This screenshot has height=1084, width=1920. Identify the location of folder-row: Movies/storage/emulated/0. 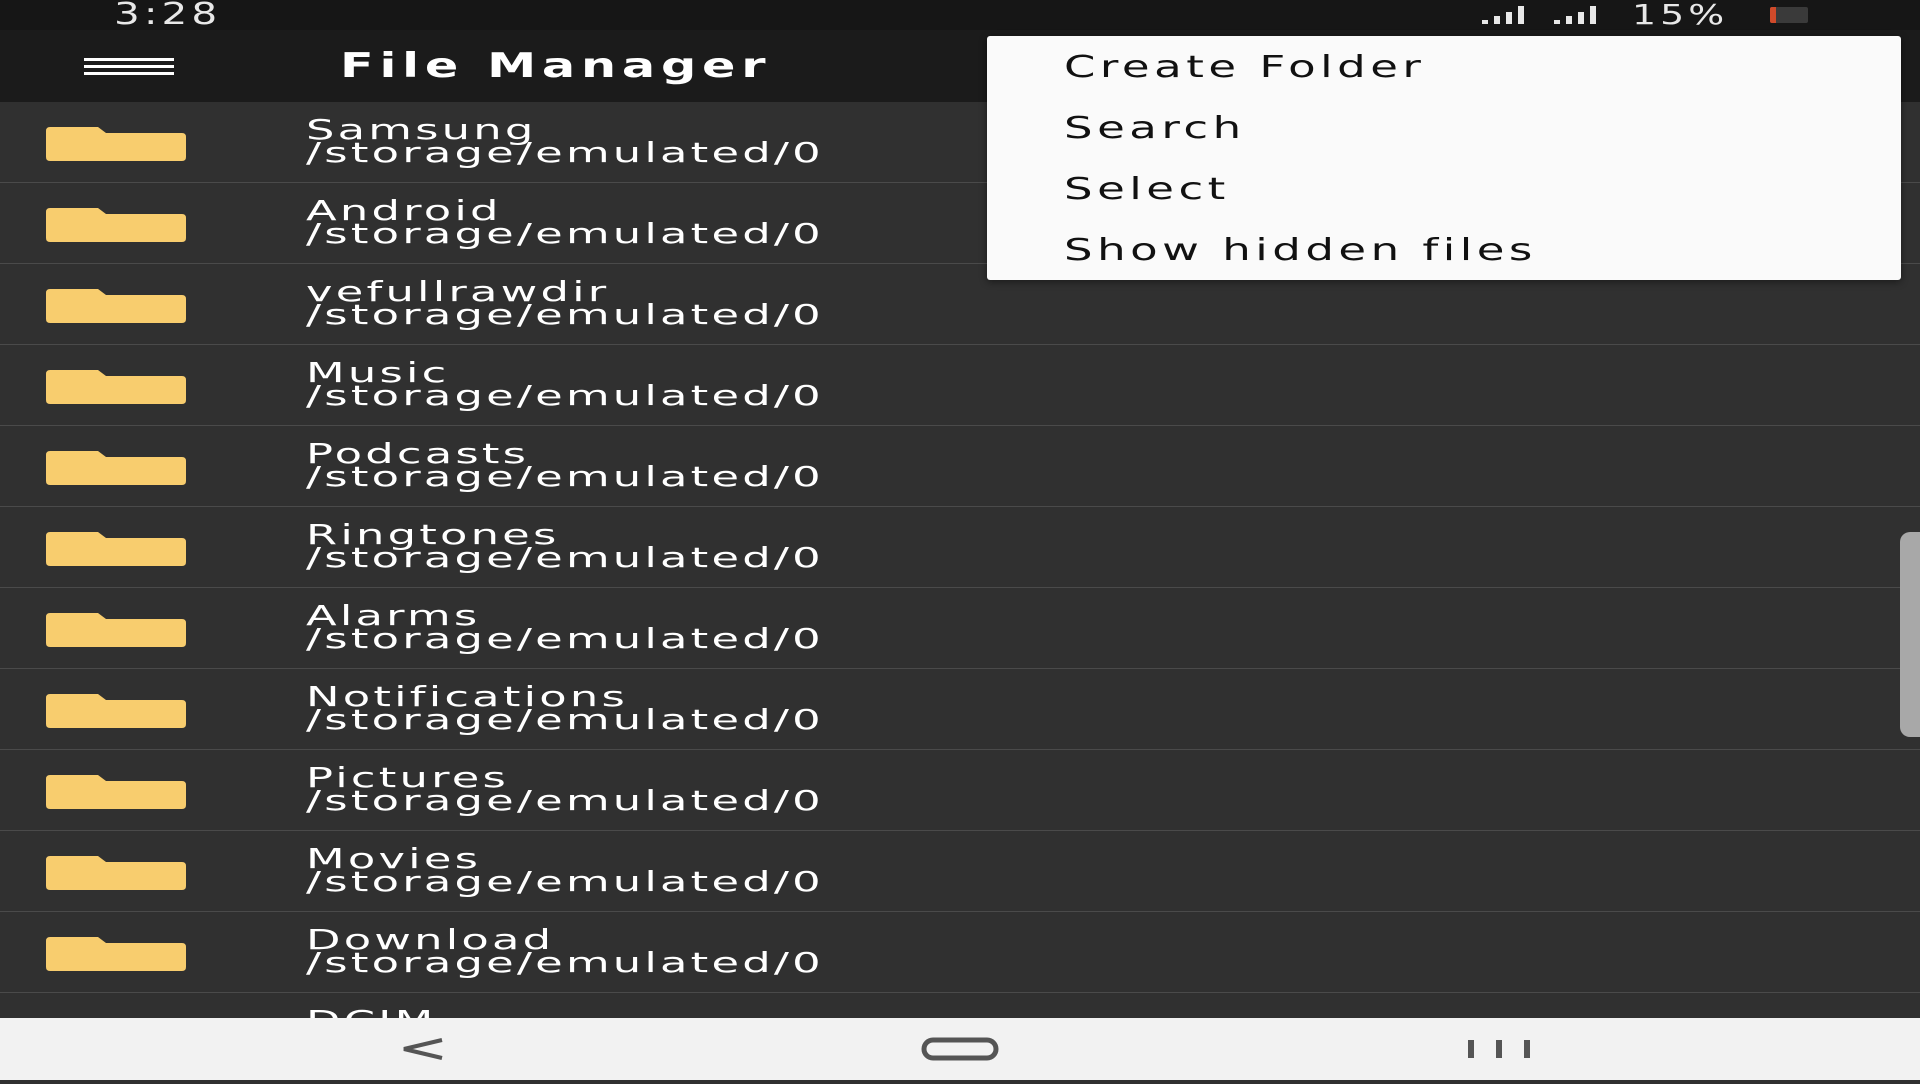
(960, 871).